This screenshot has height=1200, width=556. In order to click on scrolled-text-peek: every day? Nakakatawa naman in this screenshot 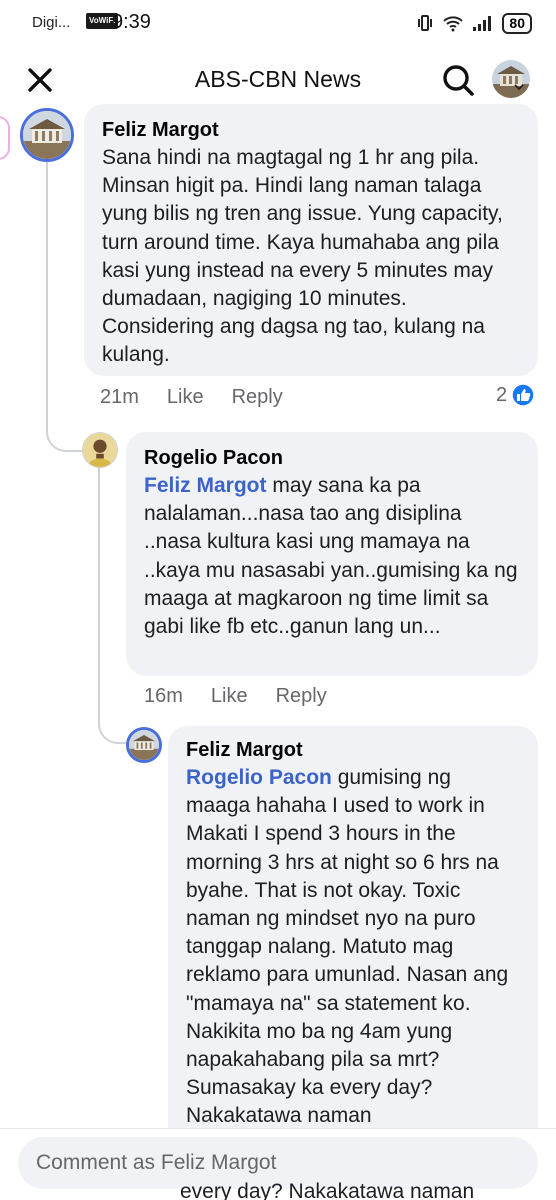, I will do `click(327, 1190)`.